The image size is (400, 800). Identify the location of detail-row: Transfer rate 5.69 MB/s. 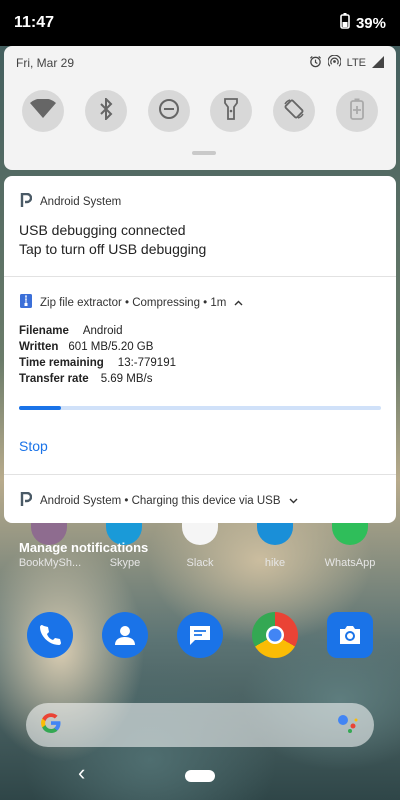
(97, 379).